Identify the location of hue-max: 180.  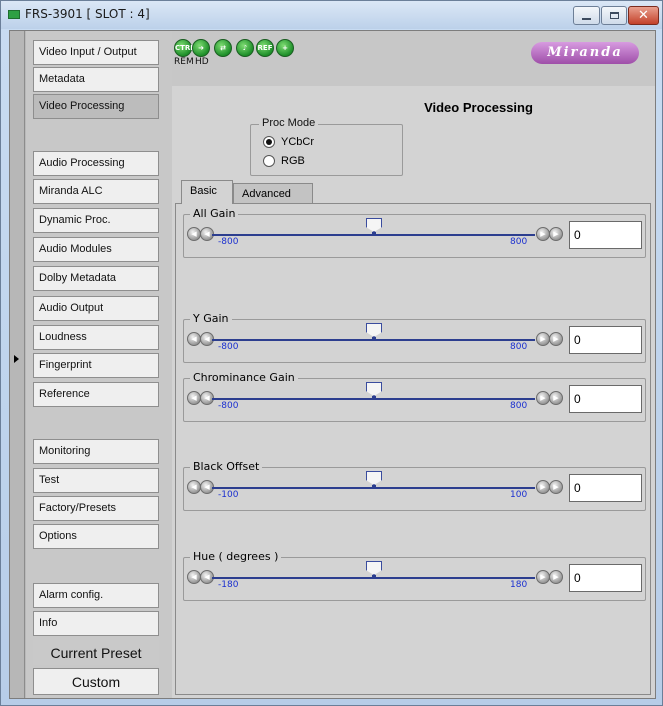
(519, 585).